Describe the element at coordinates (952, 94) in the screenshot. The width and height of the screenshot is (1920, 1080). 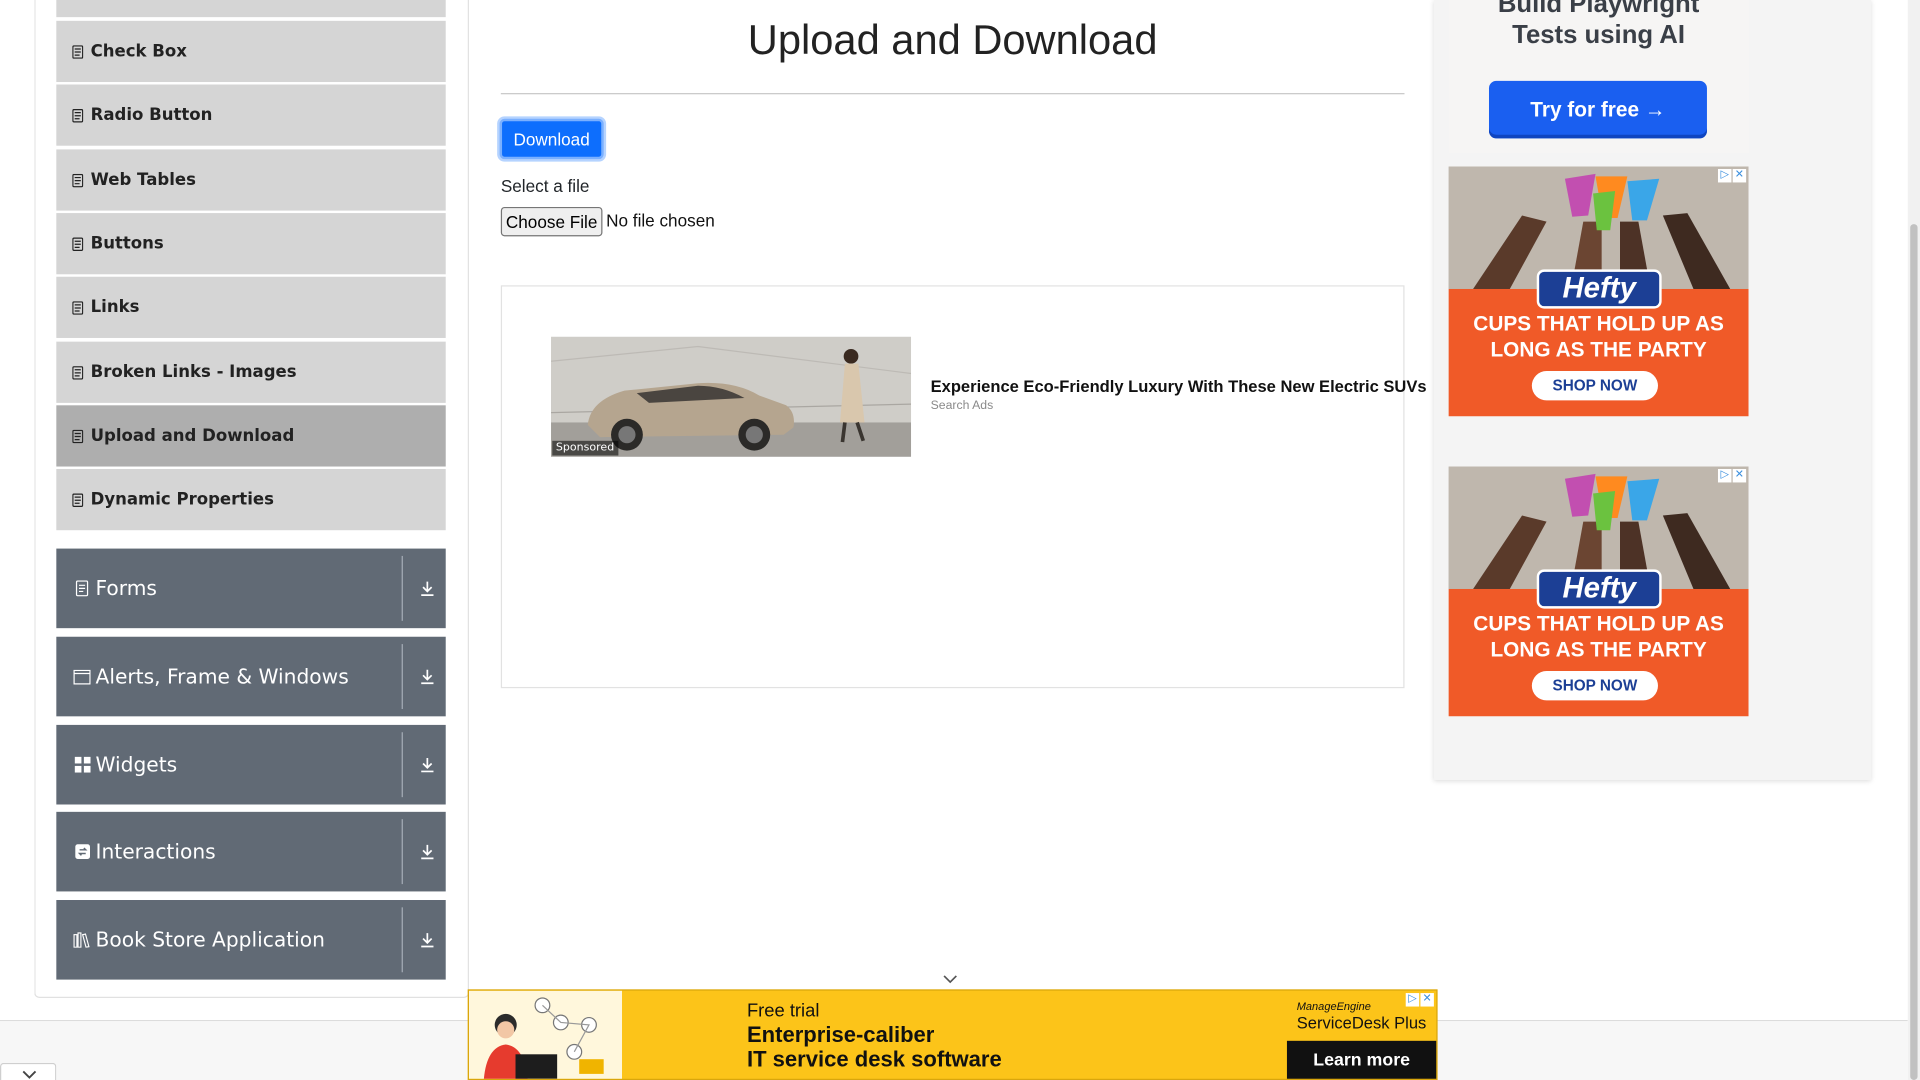
I see `title-divider` at that location.